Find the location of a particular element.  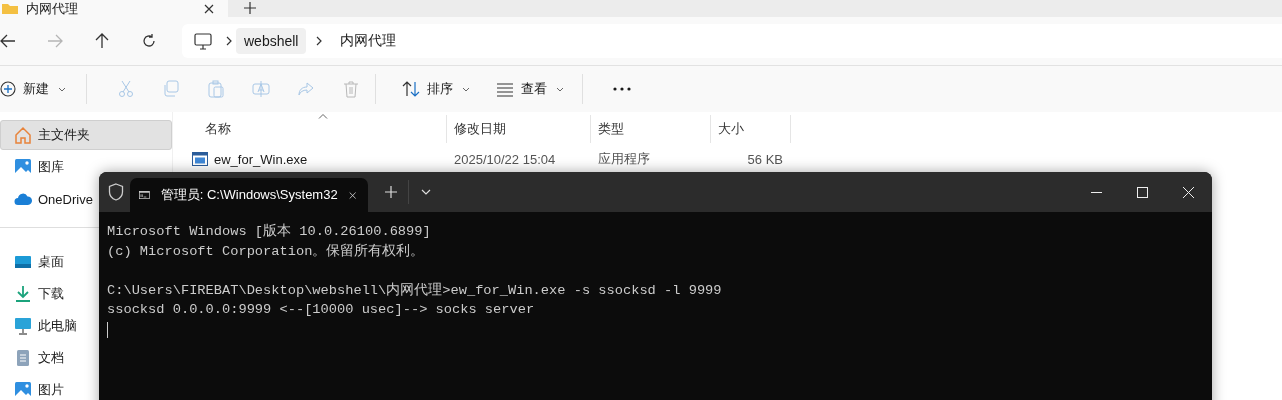

column-header: 类型 is located at coordinates (651, 129).